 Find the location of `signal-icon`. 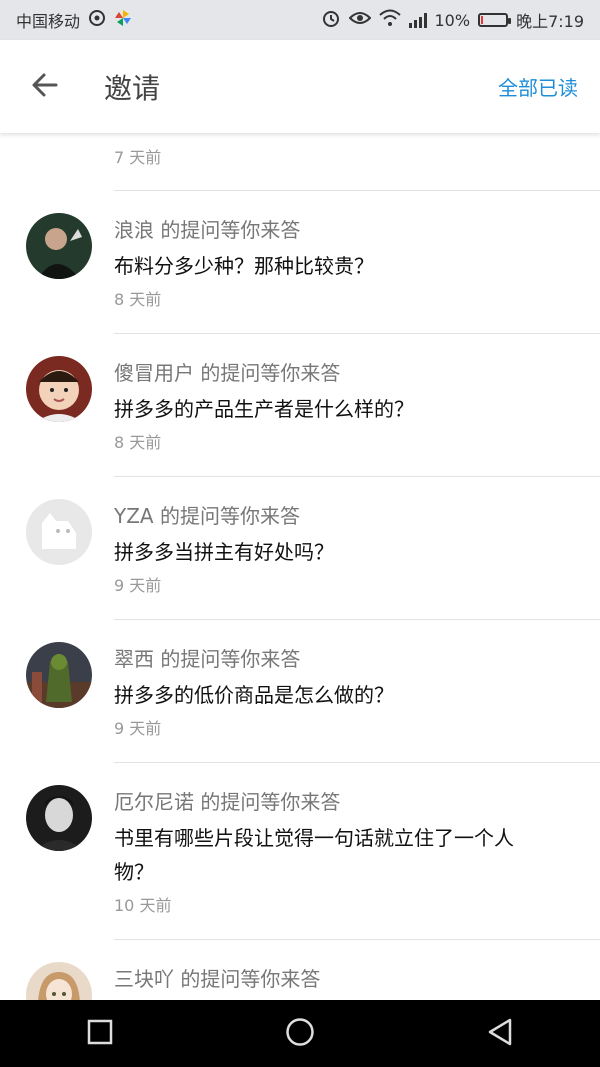

signal-icon is located at coordinates (417, 20).